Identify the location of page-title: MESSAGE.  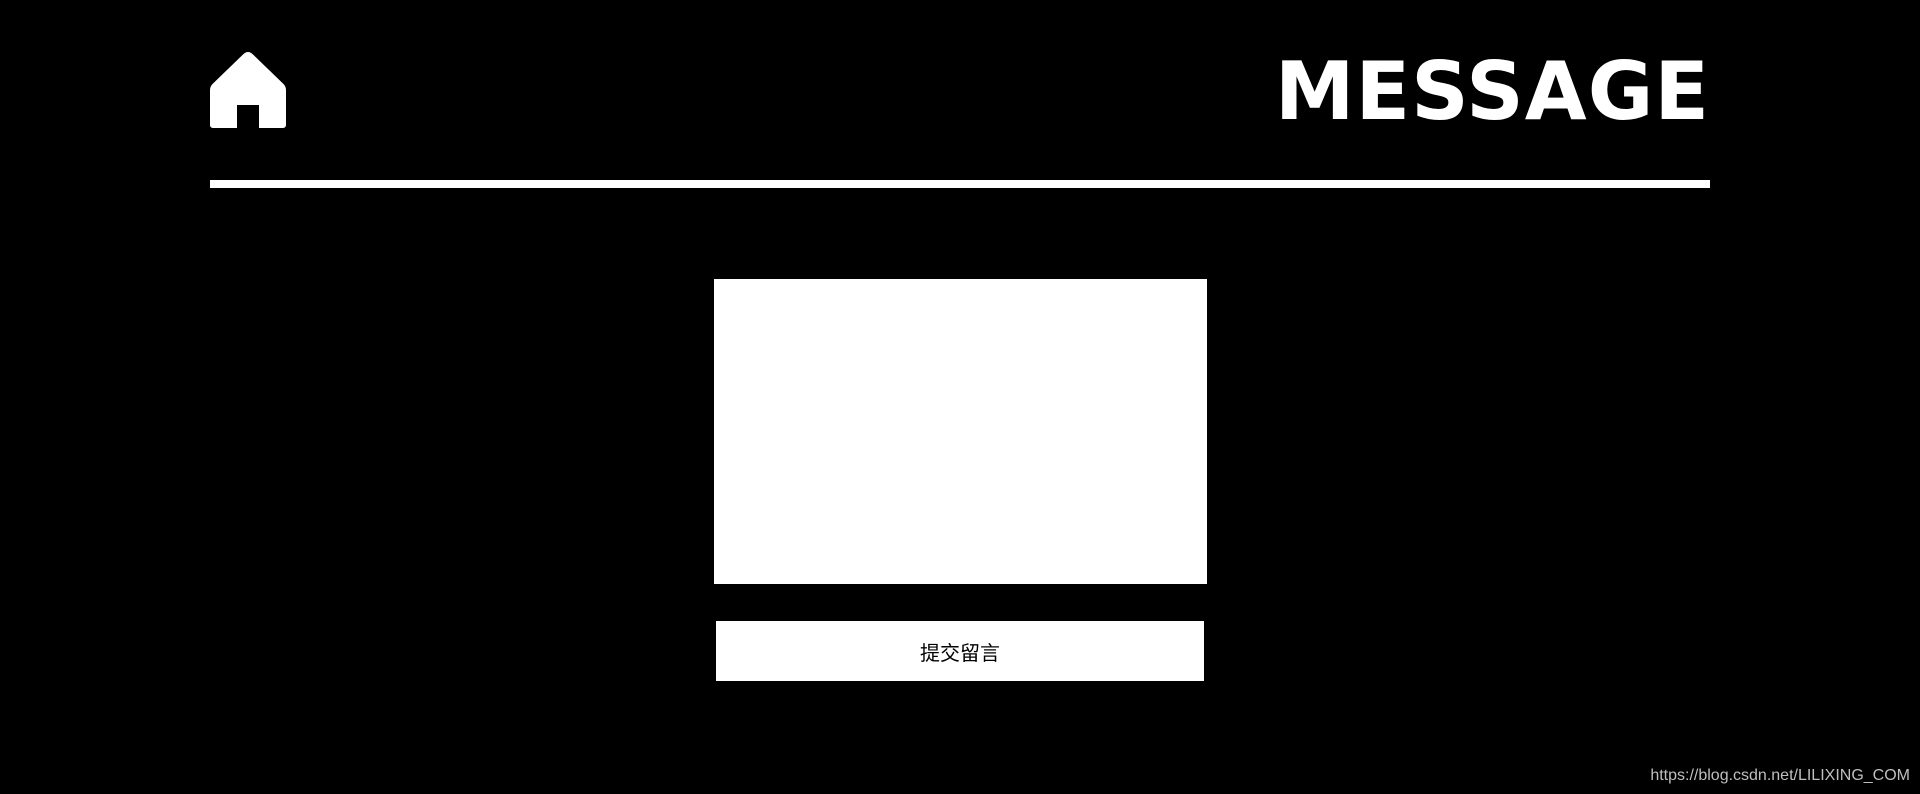
(1492, 91).